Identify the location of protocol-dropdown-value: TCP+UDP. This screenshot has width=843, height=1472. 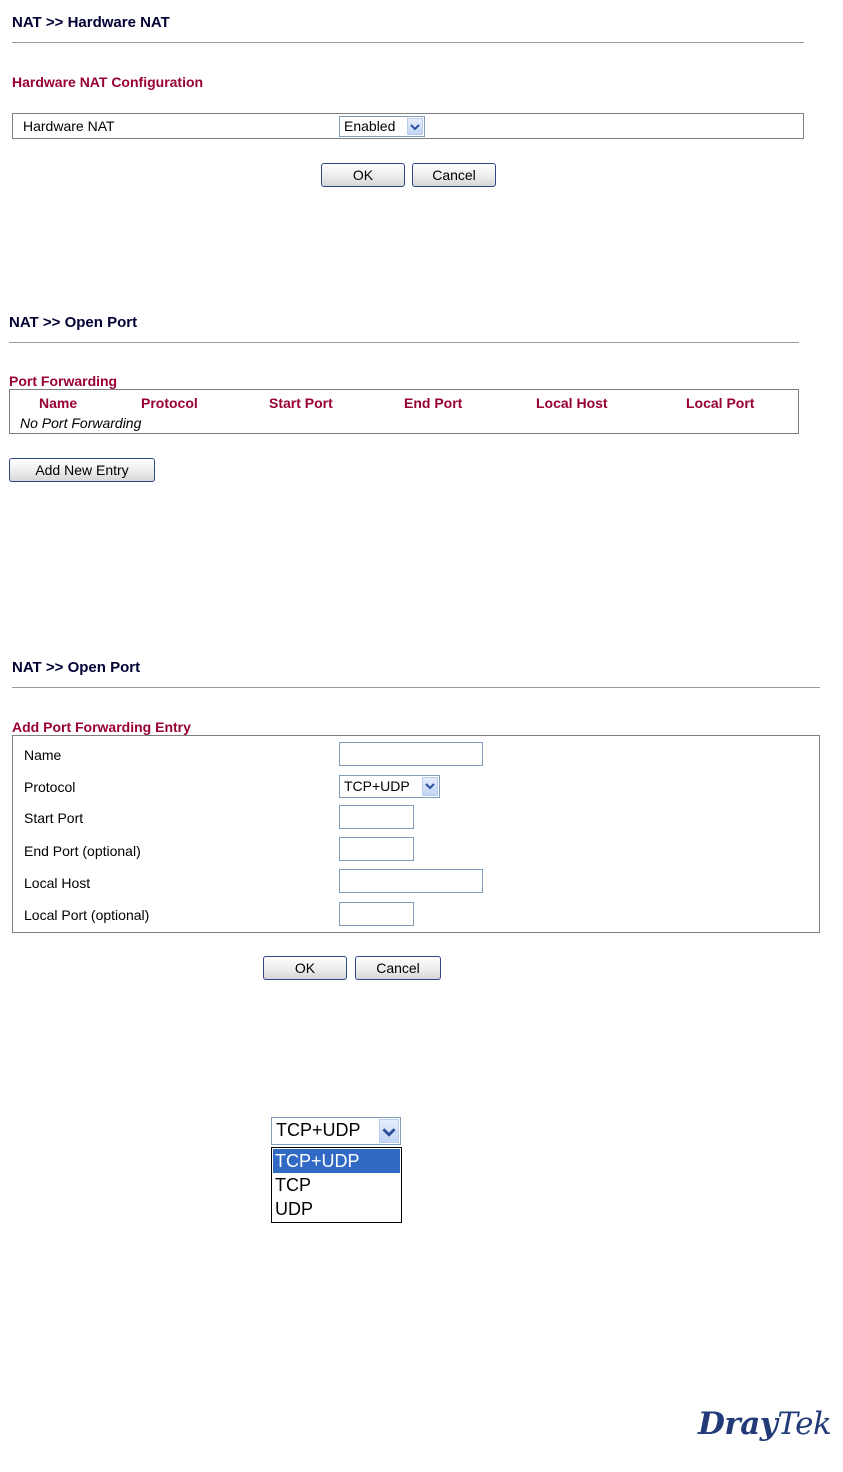
(318, 1130).